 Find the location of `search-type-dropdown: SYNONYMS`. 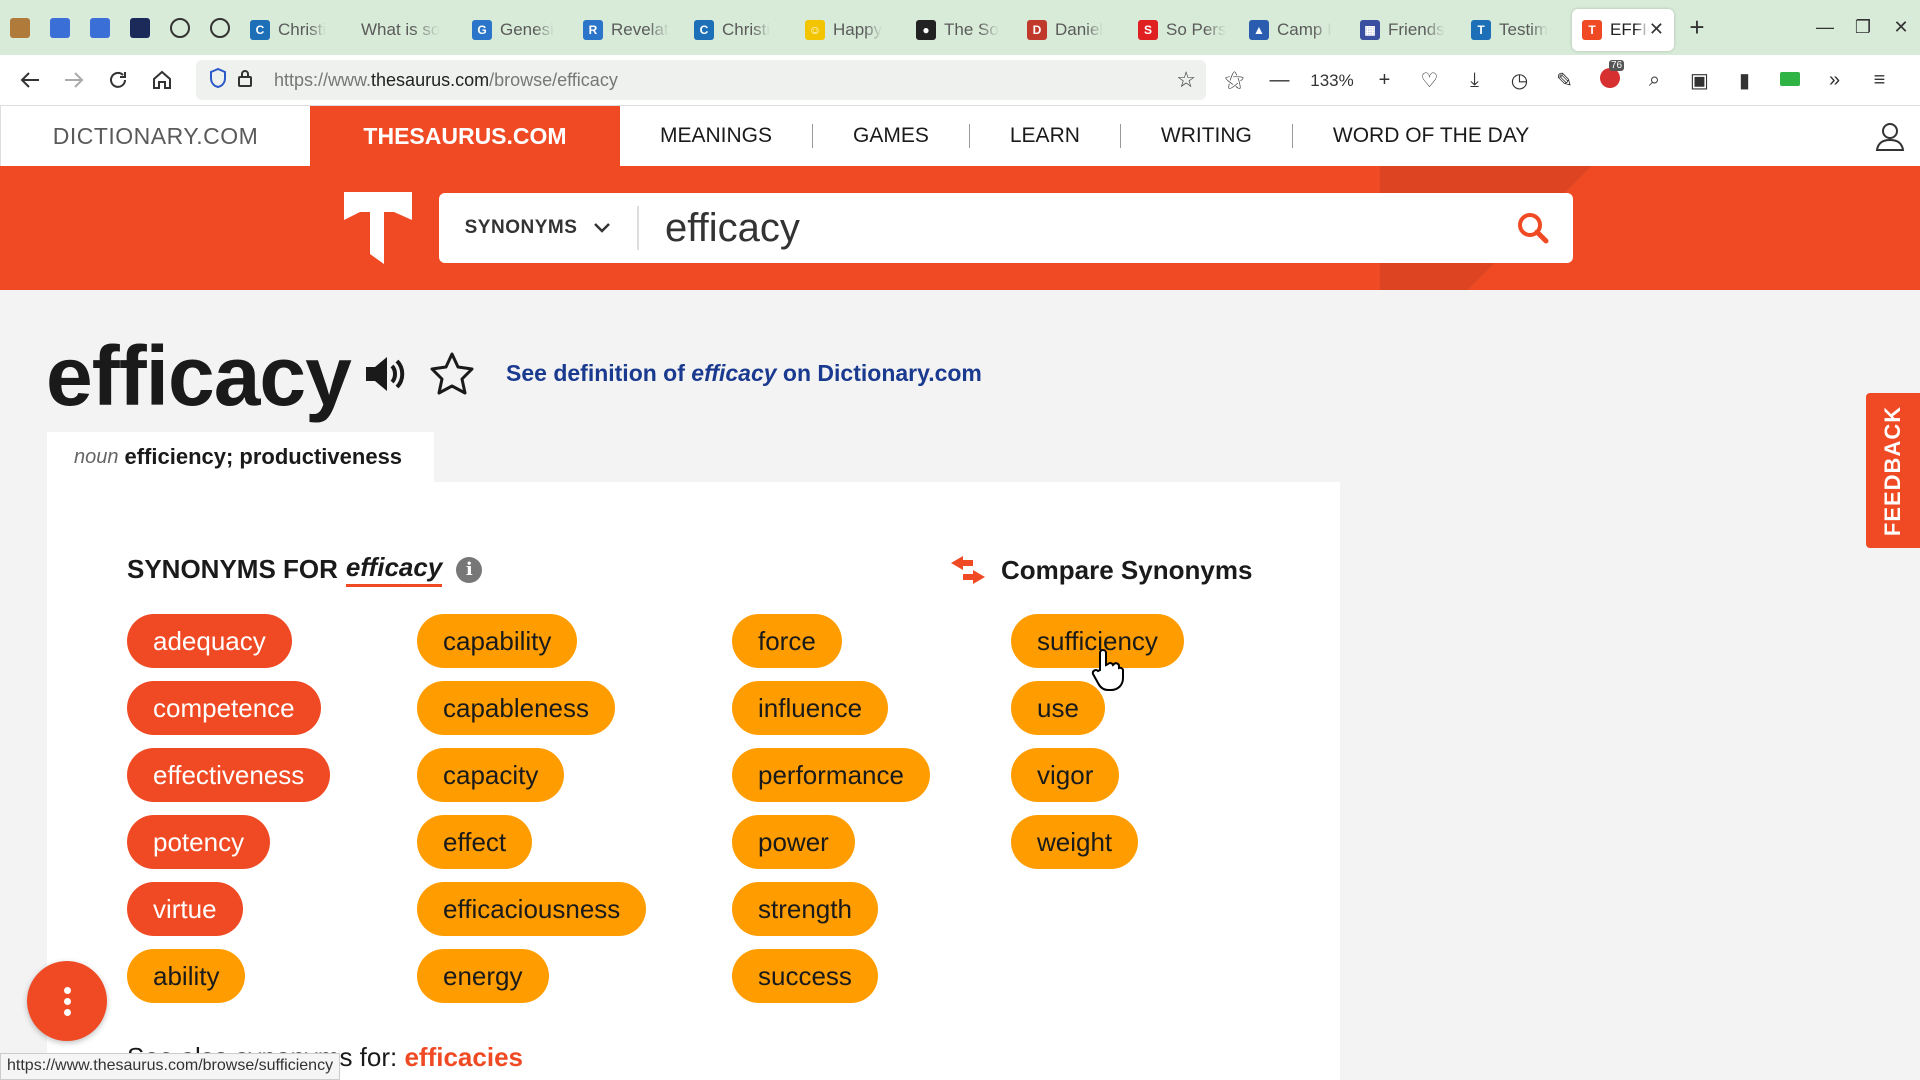

search-type-dropdown: SYNONYMS is located at coordinates (539, 228).